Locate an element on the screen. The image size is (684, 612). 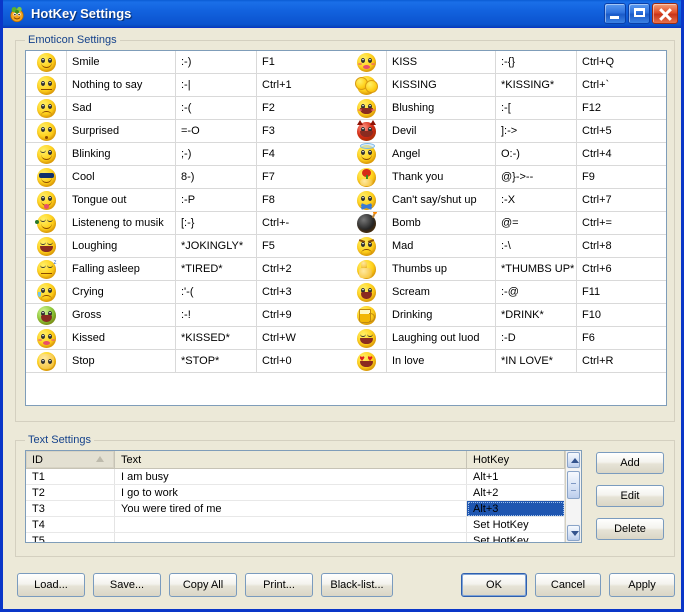
table-row: T1 I am busy Alt+1 is located at coordinates (295, 476).